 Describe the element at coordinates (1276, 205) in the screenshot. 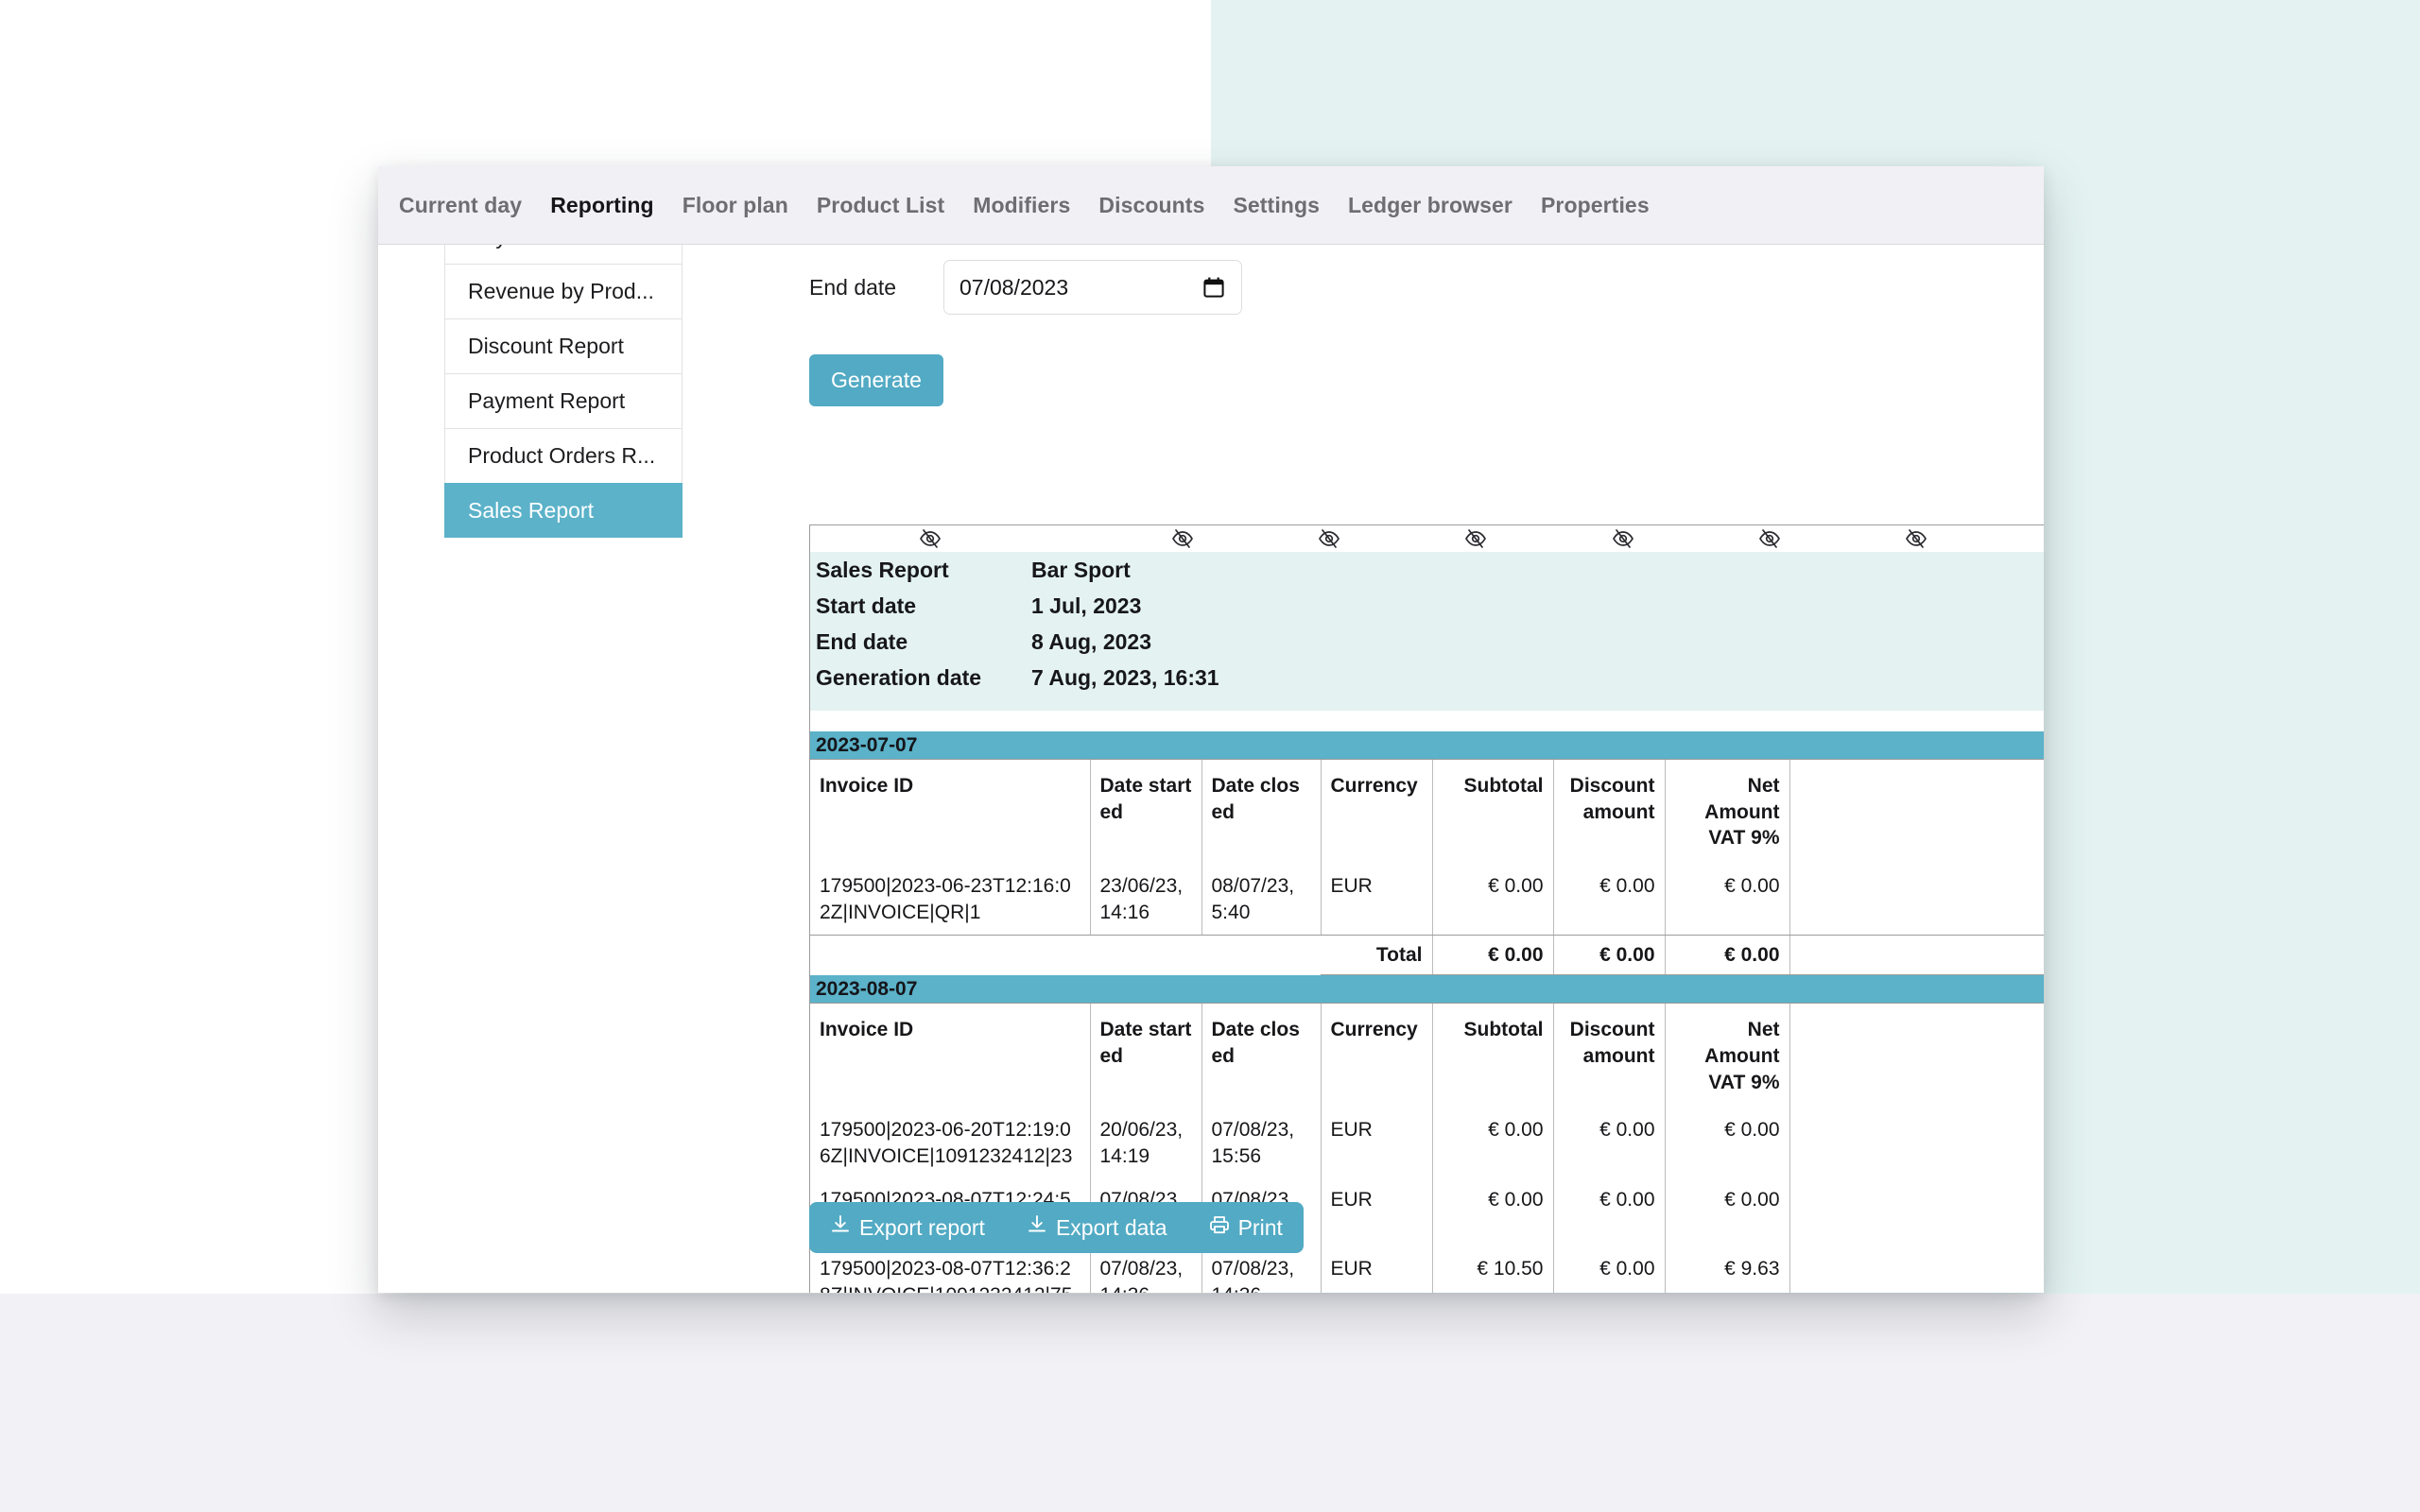

I see `nav-item-settings: Settings` at that location.